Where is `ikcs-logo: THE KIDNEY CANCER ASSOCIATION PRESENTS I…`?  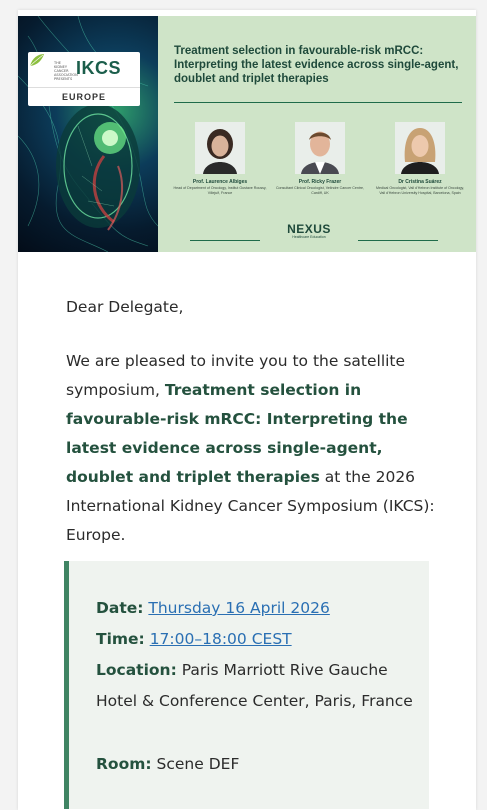 ikcs-logo: THE KIDNEY CANCER ASSOCIATION PRESENTS I… is located at coordinates (84, 79).